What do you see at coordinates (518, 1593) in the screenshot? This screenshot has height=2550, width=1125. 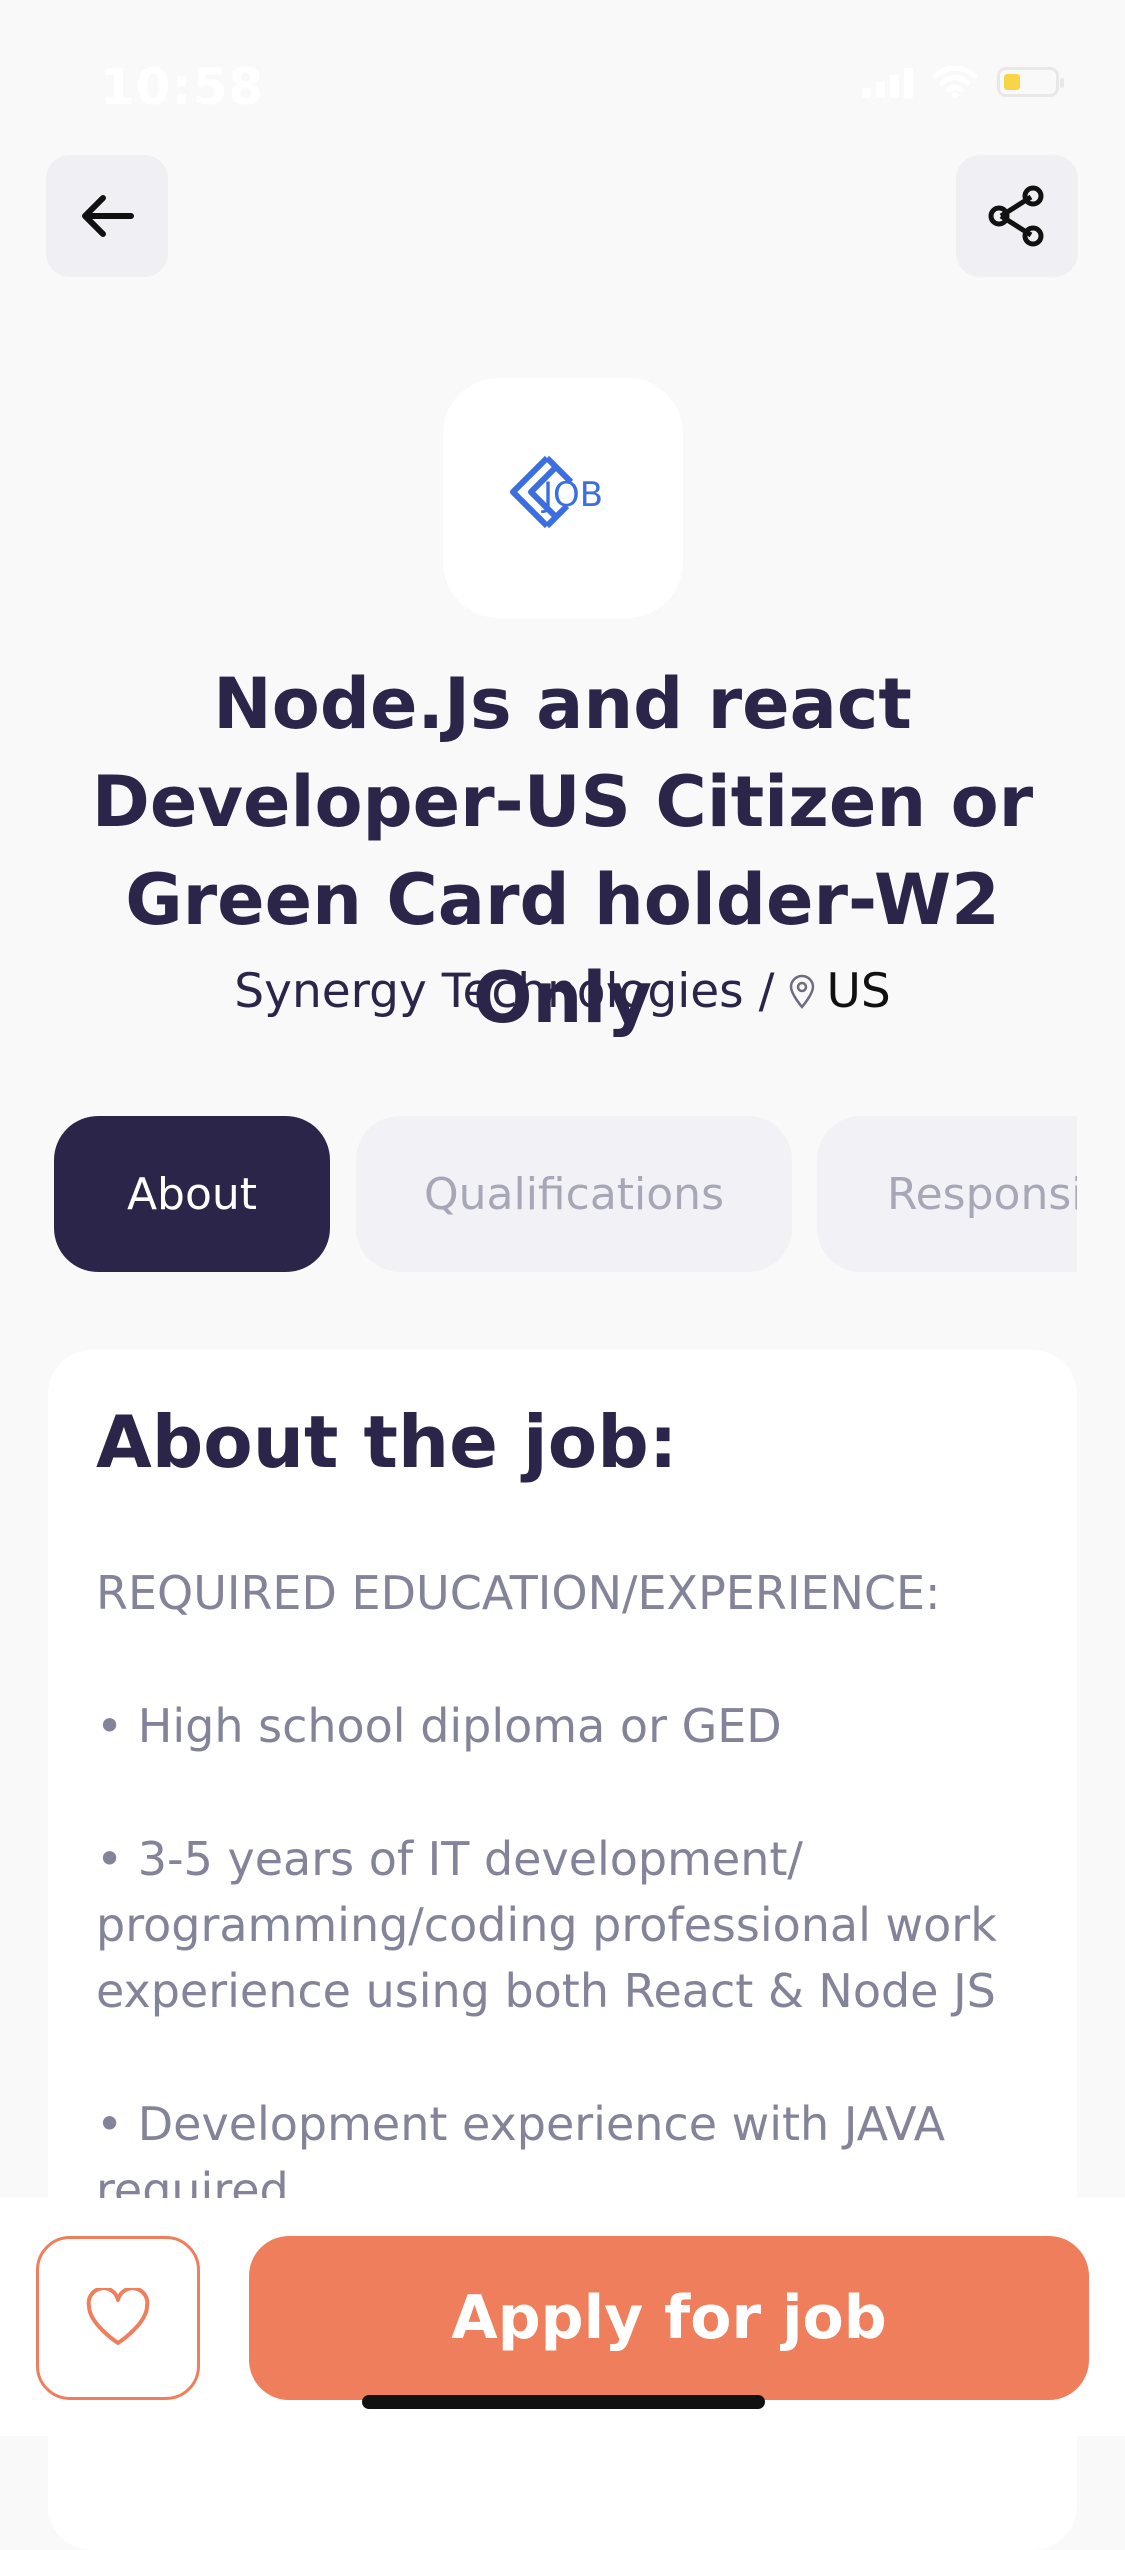 I see `about-paragraph: REQUIRED EDUCATION/EXPERIENCE:` at bounding box center [518, 1593].